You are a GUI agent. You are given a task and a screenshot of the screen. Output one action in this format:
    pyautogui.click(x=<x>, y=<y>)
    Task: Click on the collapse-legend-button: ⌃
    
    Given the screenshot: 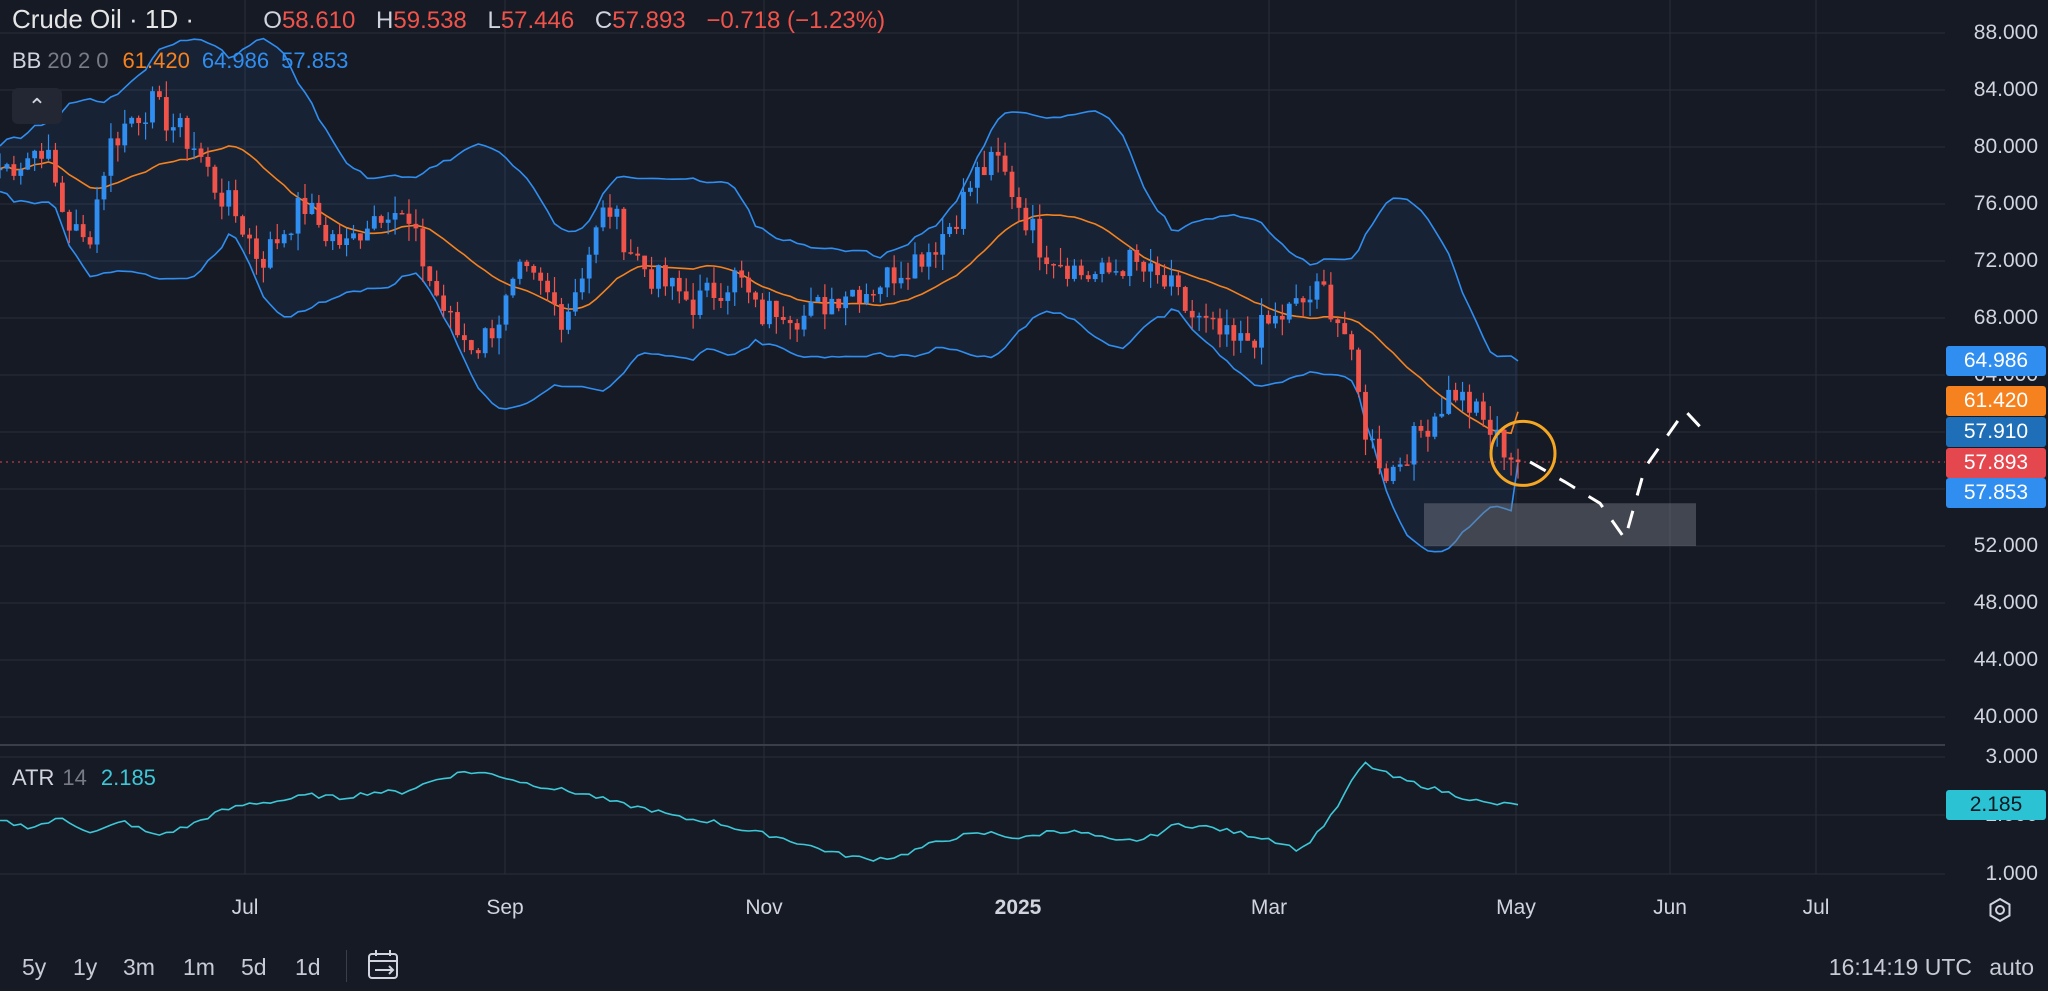 What is the action you would take?
    pyautogui.click(x=37, y=106)
    